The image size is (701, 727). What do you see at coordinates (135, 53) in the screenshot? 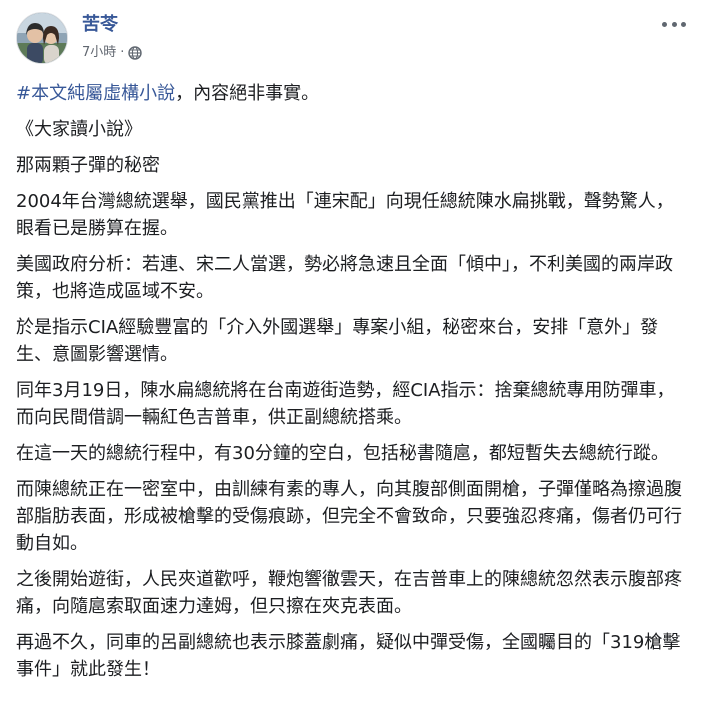
I see `globe-icon` at bounding box center [135, 53].